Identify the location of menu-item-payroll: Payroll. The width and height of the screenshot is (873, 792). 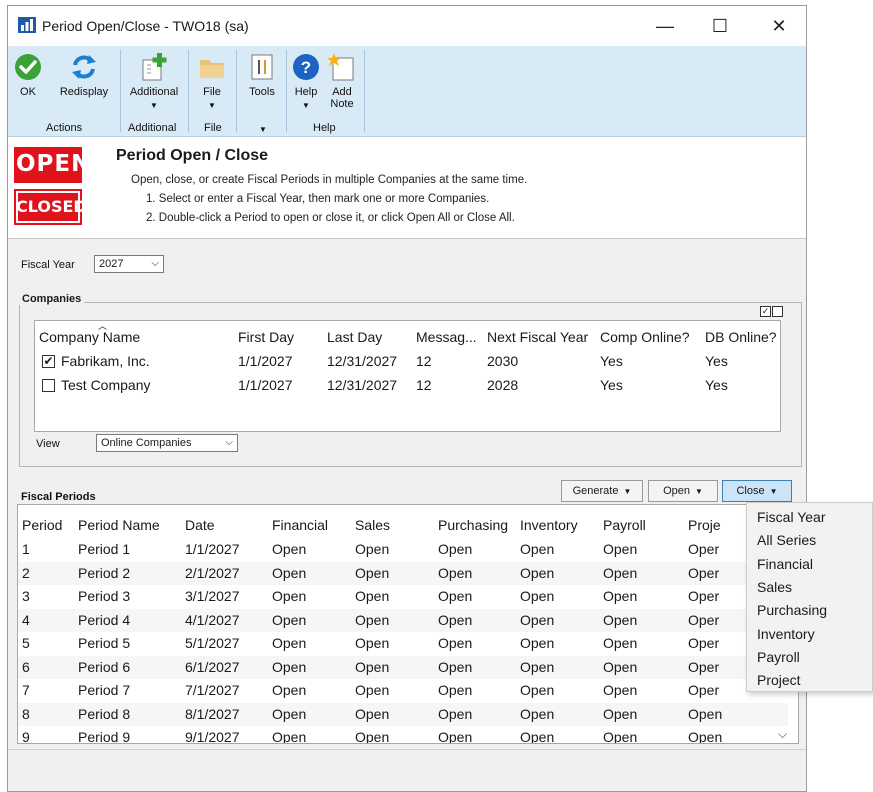
(778, 657).